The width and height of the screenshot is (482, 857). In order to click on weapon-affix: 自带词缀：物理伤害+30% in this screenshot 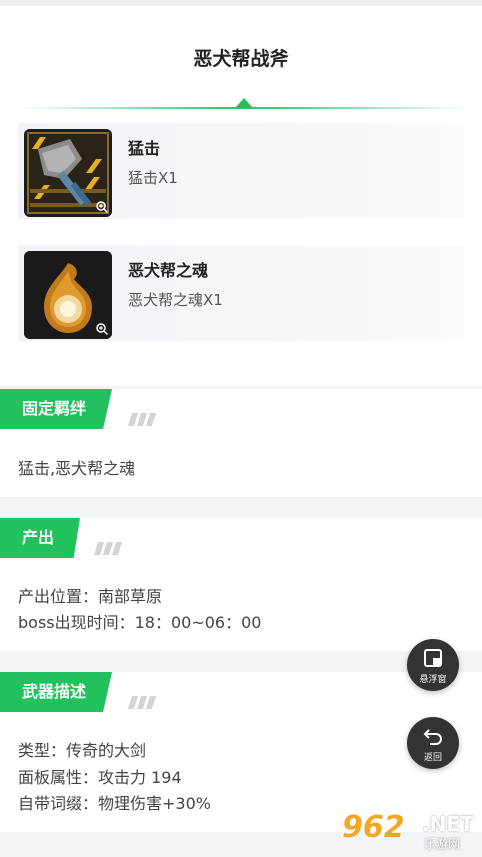, I will do `click(114, 803)`.